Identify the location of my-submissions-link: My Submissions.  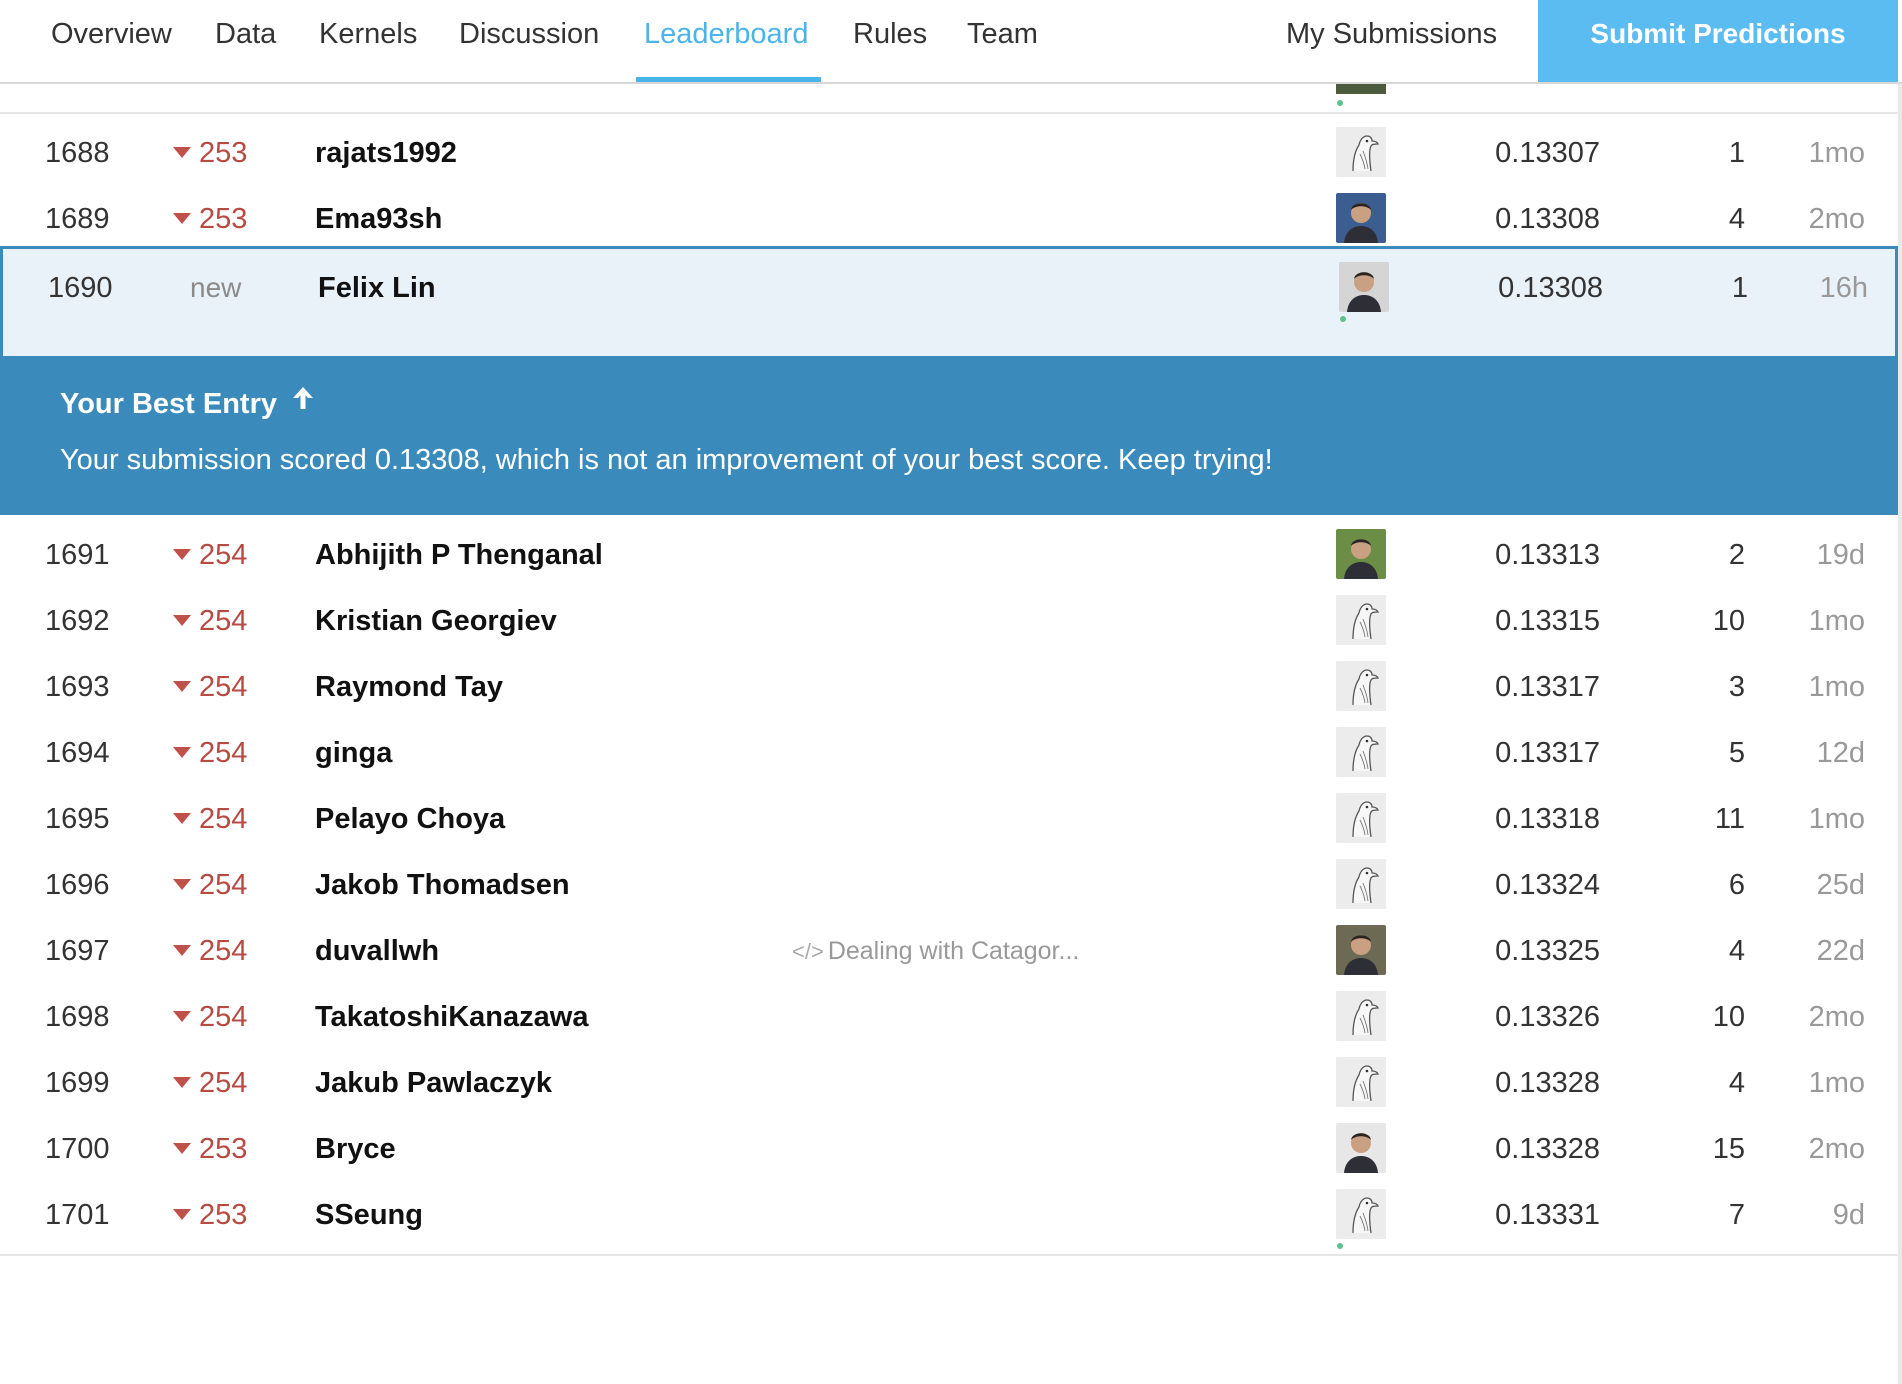
(1391, 42).